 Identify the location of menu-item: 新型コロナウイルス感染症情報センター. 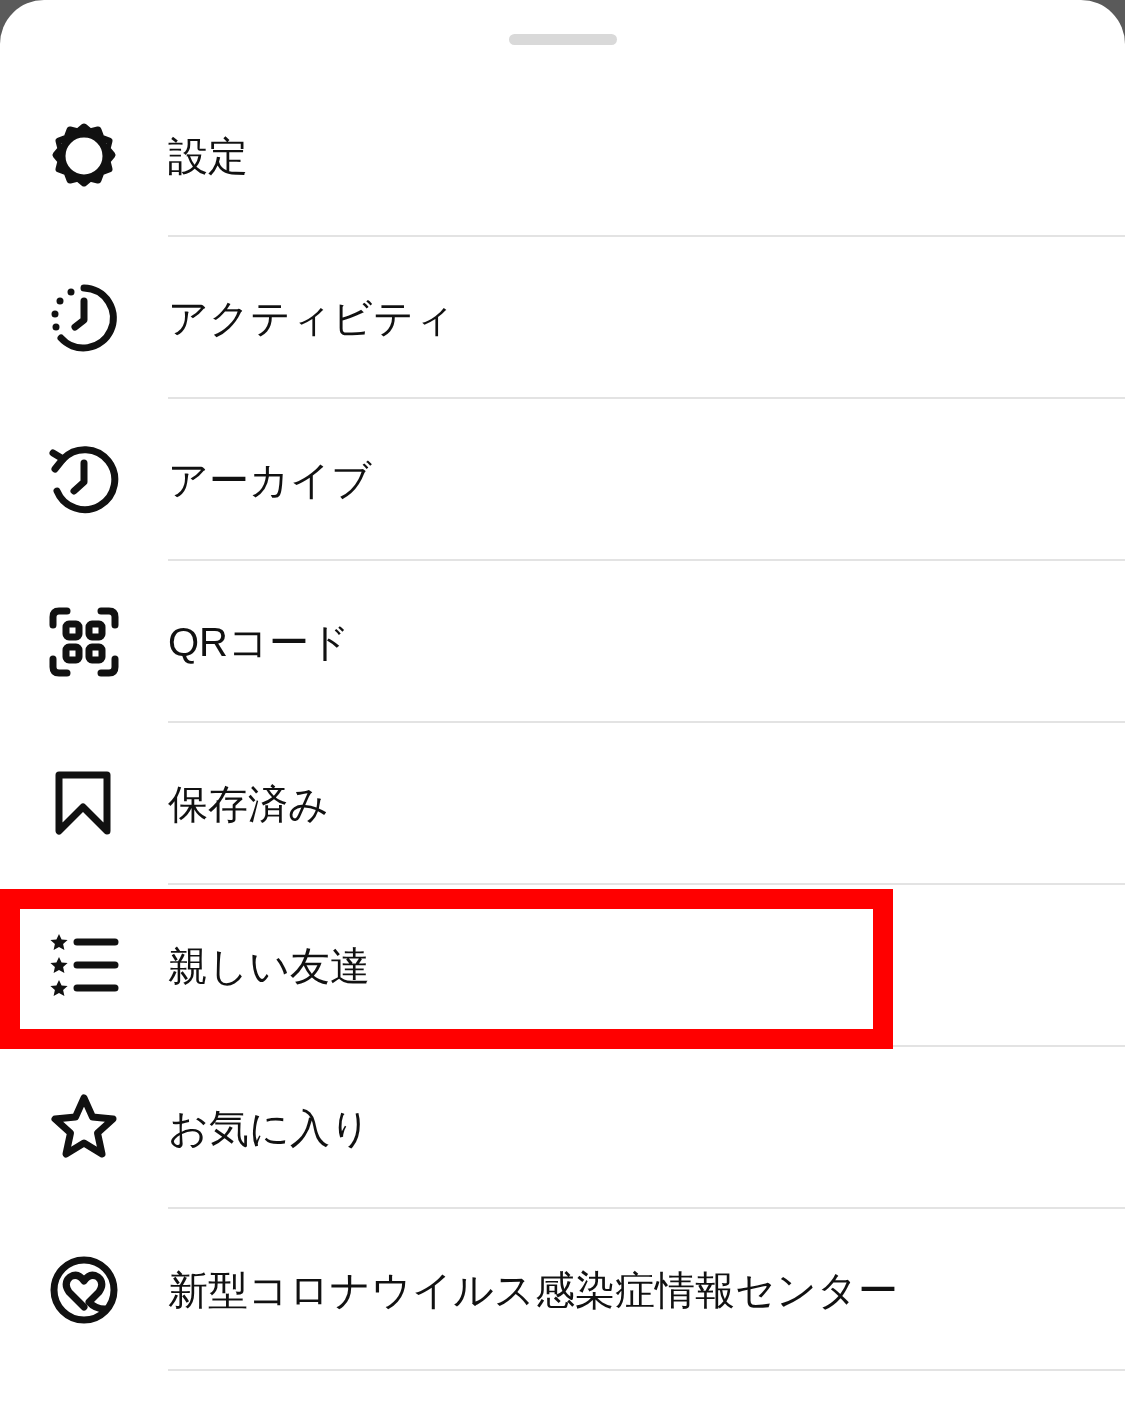
(533, 1289).